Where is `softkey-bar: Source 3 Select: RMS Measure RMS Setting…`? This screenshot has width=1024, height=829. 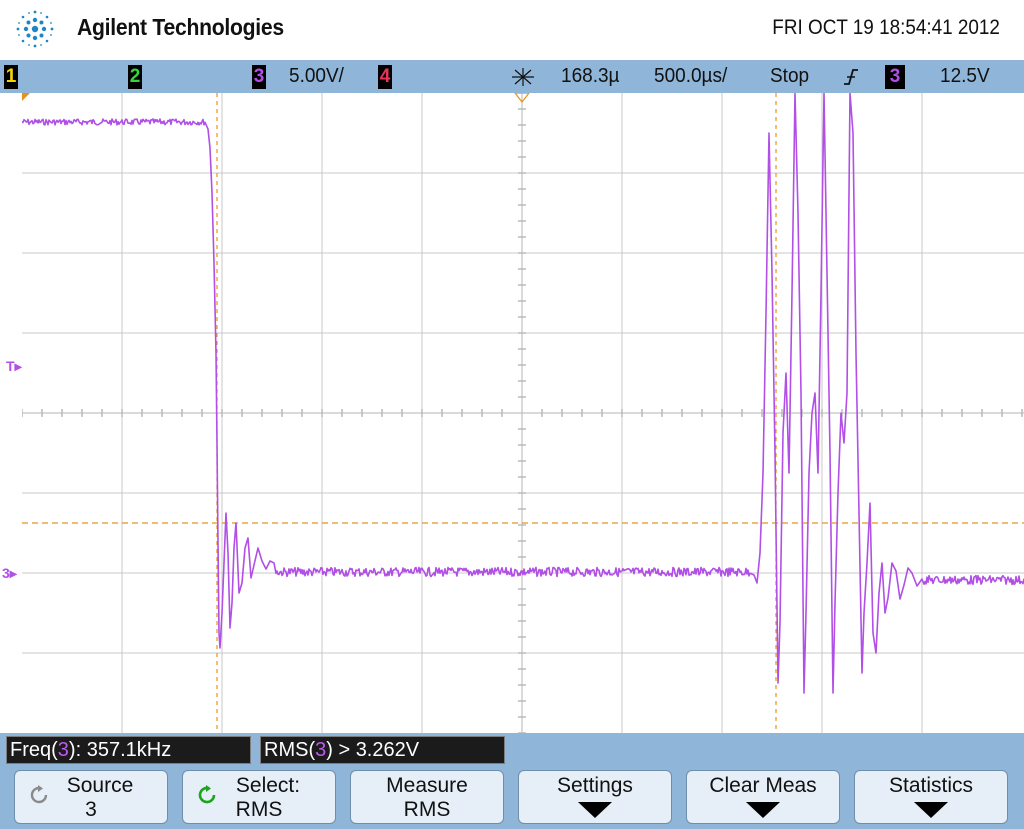
softkey-bar: Source 3 Select: RMS Measure RMS Setting… is located at coordinates (512, 797).